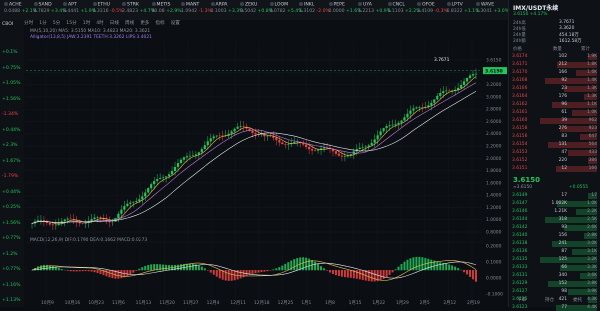 The height and width of the screenshot is (311, 600). I want to click on ticker-item: CNCL1.1103 +2.2%, so click(404, 10).